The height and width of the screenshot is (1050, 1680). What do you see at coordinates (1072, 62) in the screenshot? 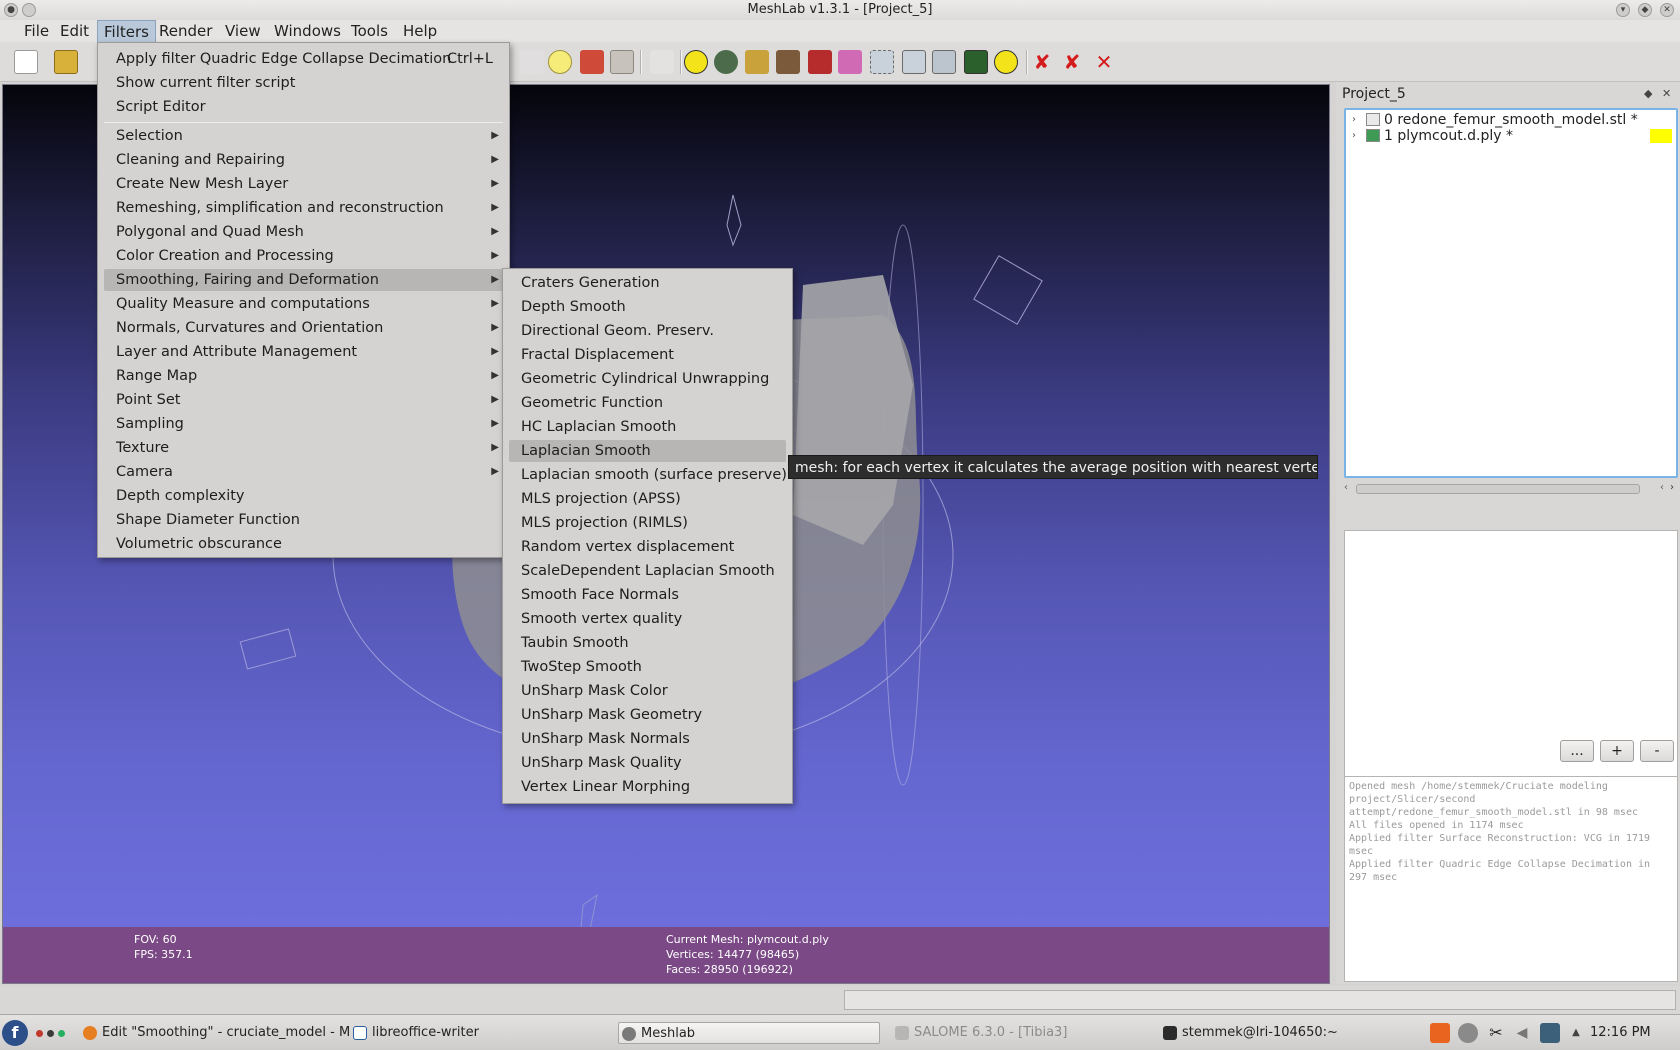
I see `delete-faces-icon: ✘` at bounding box center [1072, 62].